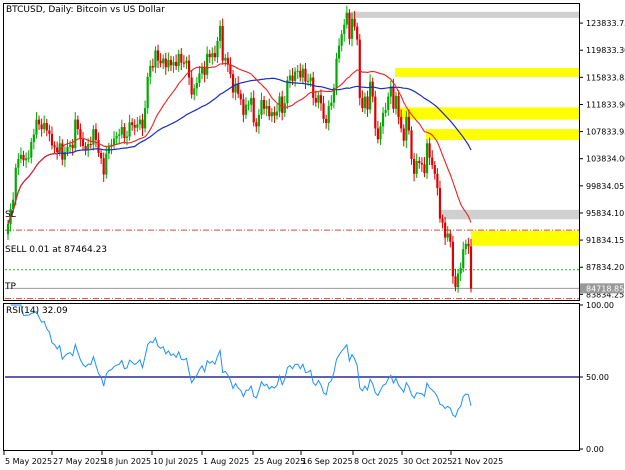  What do you see at coordinates (597, 377) in the screenshot?
I see `rsi-tick-label: 50.00` at bounding box center [597, 377].